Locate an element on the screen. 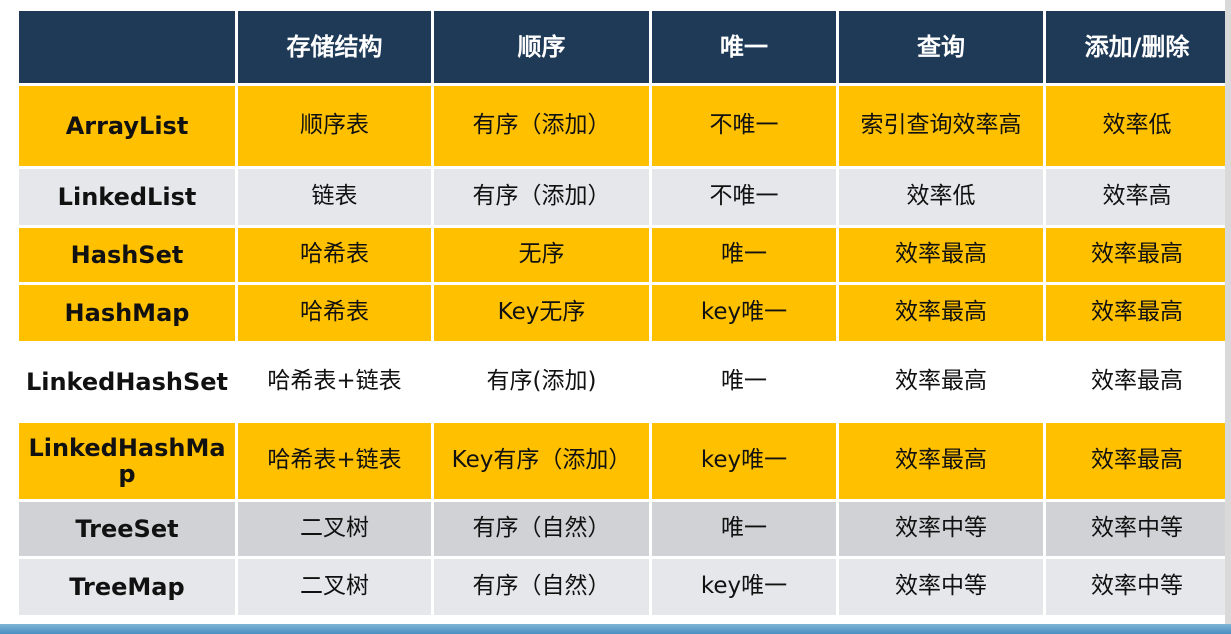 The width and height of the screenshot is (1231, 634). add-delete-cell: 效率低 is located at coordinates (1137, 126).